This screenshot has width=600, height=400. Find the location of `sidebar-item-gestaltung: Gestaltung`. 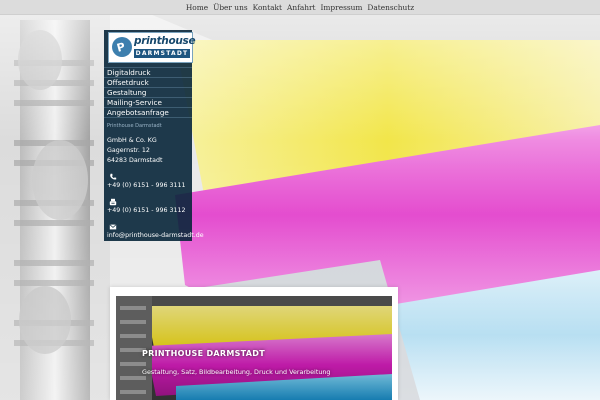

sidebar-item-gestaltung: Gestaltung is located at coordinates (148, 93).